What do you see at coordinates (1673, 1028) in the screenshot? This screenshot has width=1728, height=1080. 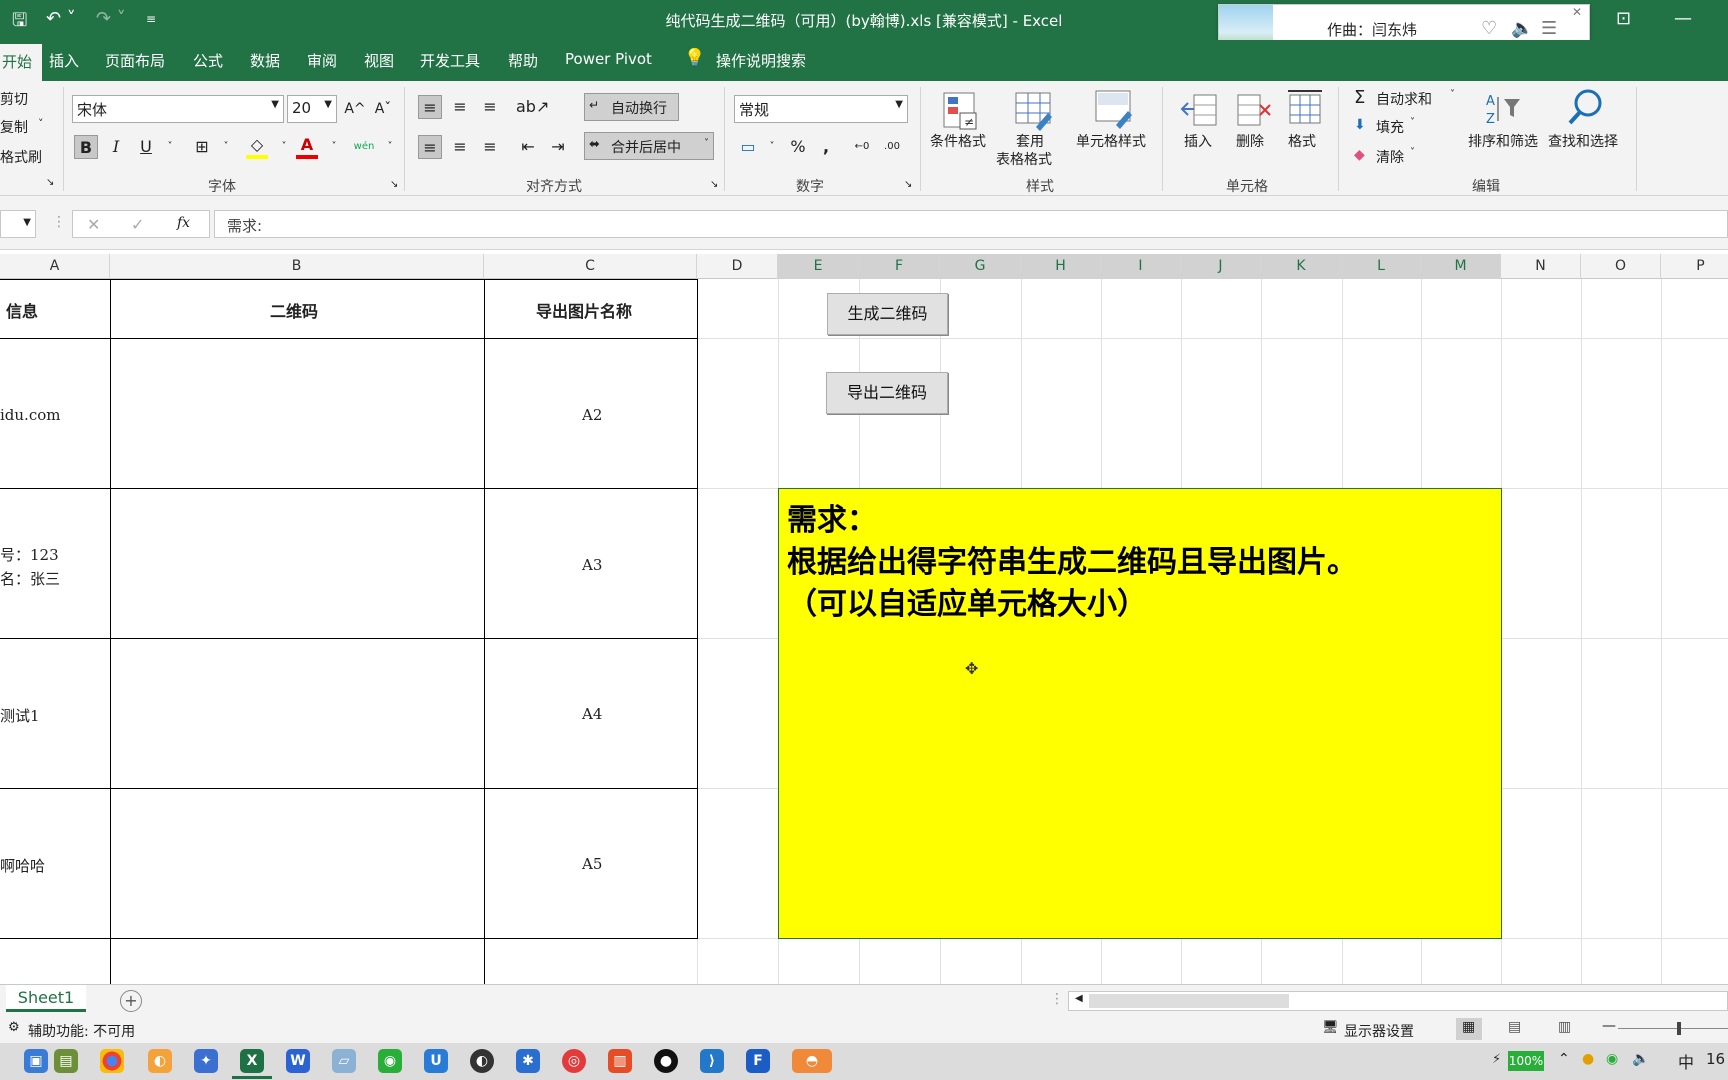 I see `zoom-slider` at bounding box center [1673, 1028].